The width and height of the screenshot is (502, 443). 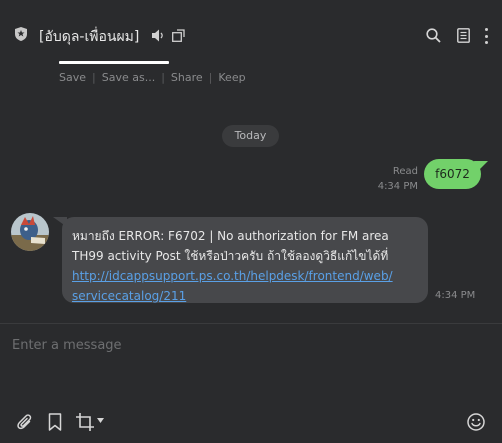 What do you see at coordinates (100, 420) in the screenshot?
I see `chevron-down-icon` at bounding box center [100, 420].